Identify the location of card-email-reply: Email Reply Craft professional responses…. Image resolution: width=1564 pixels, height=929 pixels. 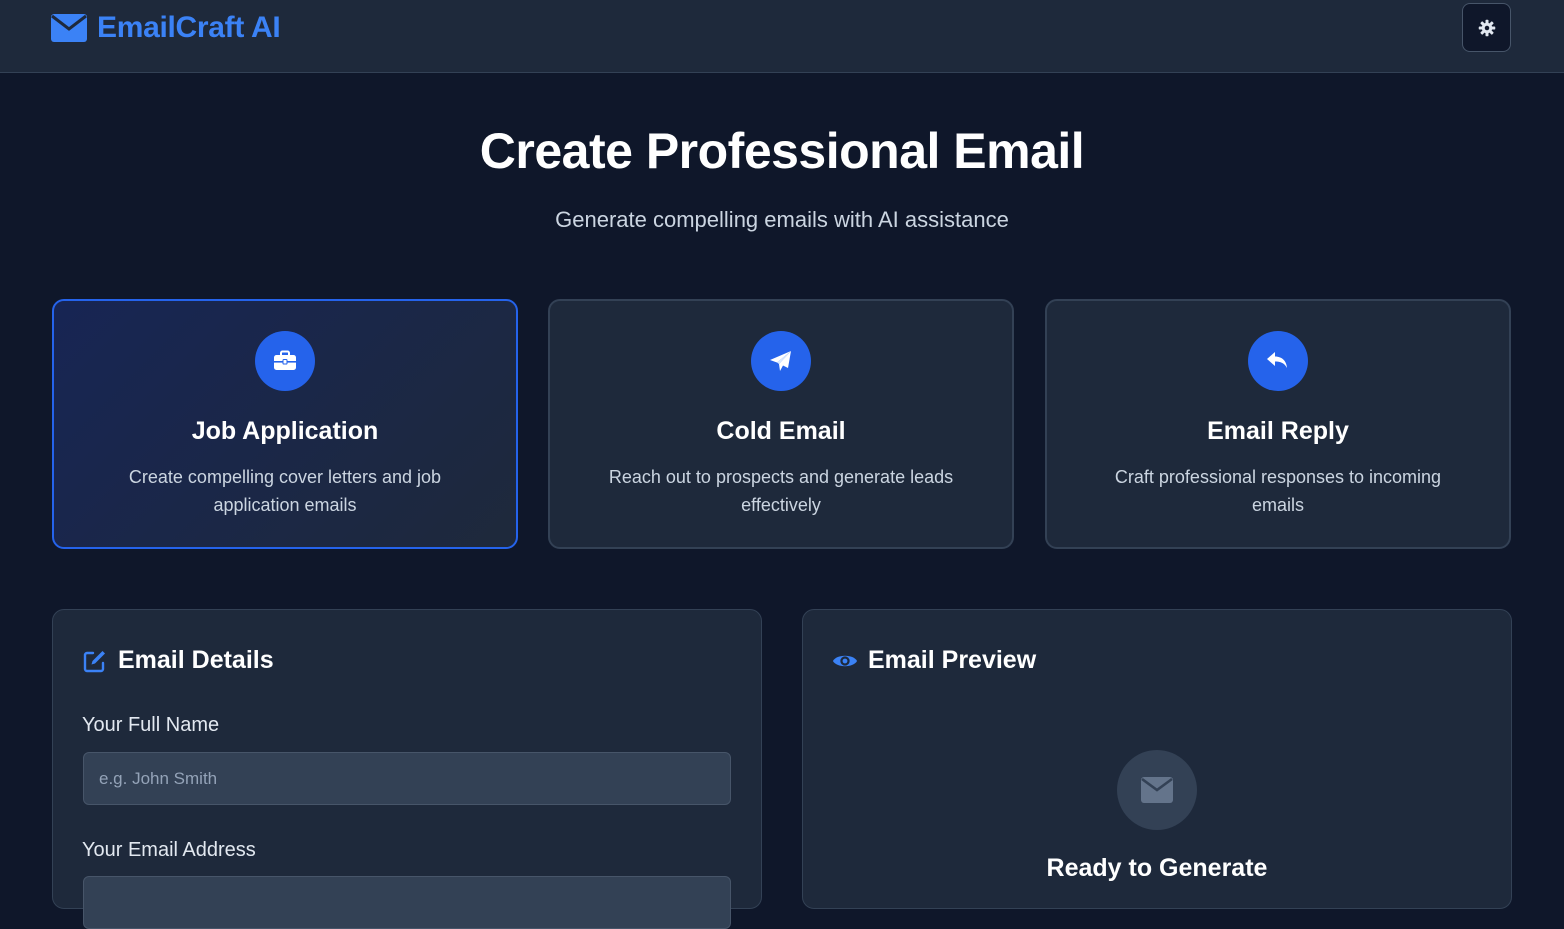
(1278, 424).